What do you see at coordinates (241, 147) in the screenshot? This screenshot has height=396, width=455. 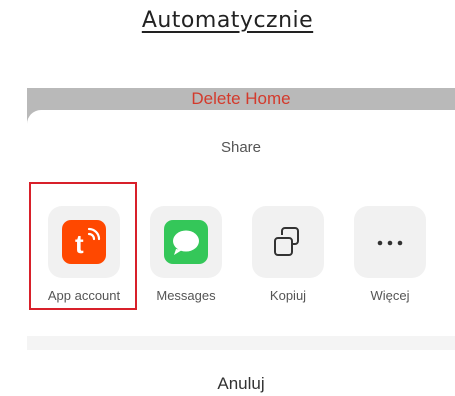 I see `share-sheet-title: Share` at bounding box center [241, 147].